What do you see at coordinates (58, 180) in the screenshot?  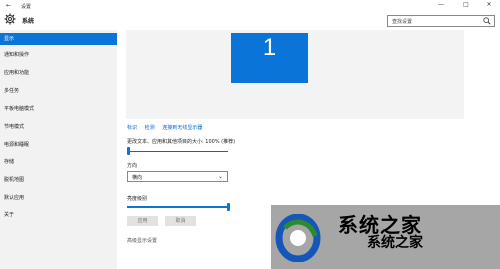 I see `sidebar-item-offline-maps: 脱机地图` at bounding box center [58, 180].